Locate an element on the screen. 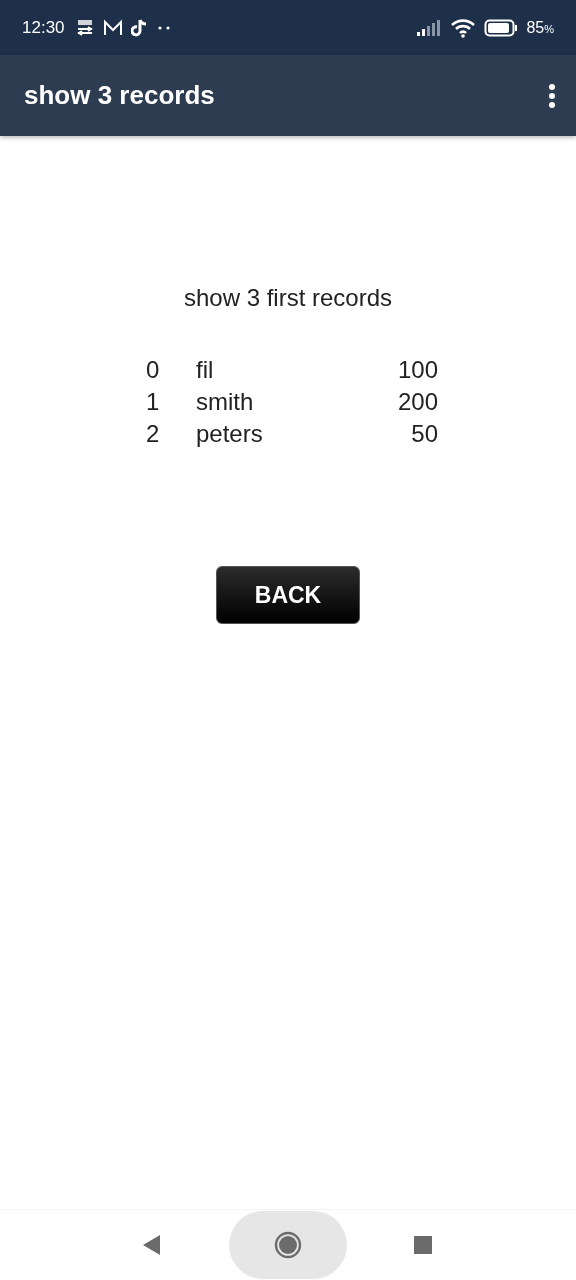  wifi-icon is located at coordinates (463, 27).